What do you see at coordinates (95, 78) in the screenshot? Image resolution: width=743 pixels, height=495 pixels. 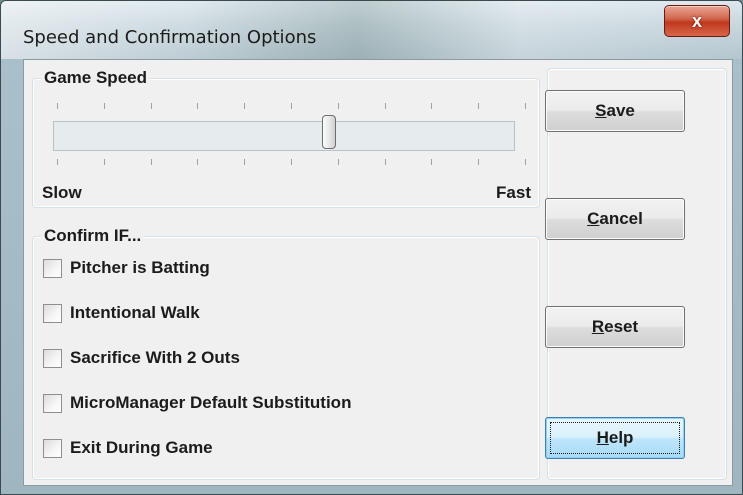 I see `game-speed-label: Game Speed` at bounding box center [95, 78].